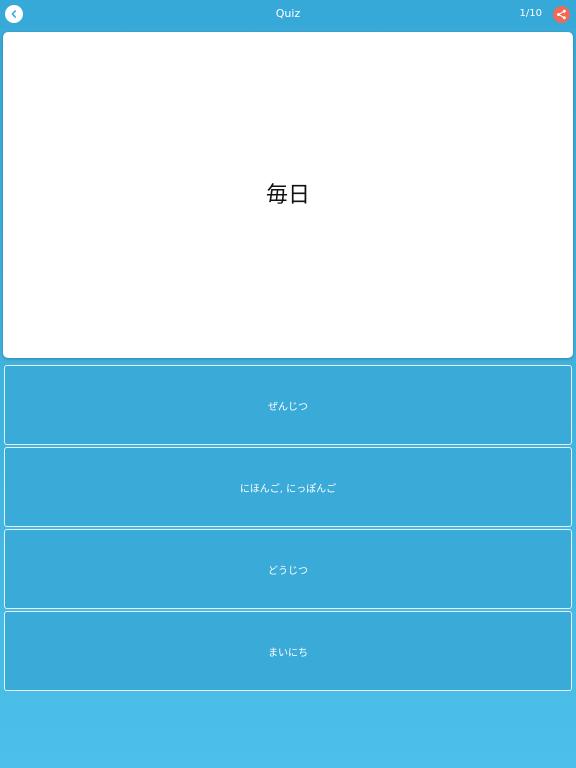 The width and height of the screenshot is (576, 768). I want to click on answer-option-2: にほんご, にっぽんご, so click(288, 487).